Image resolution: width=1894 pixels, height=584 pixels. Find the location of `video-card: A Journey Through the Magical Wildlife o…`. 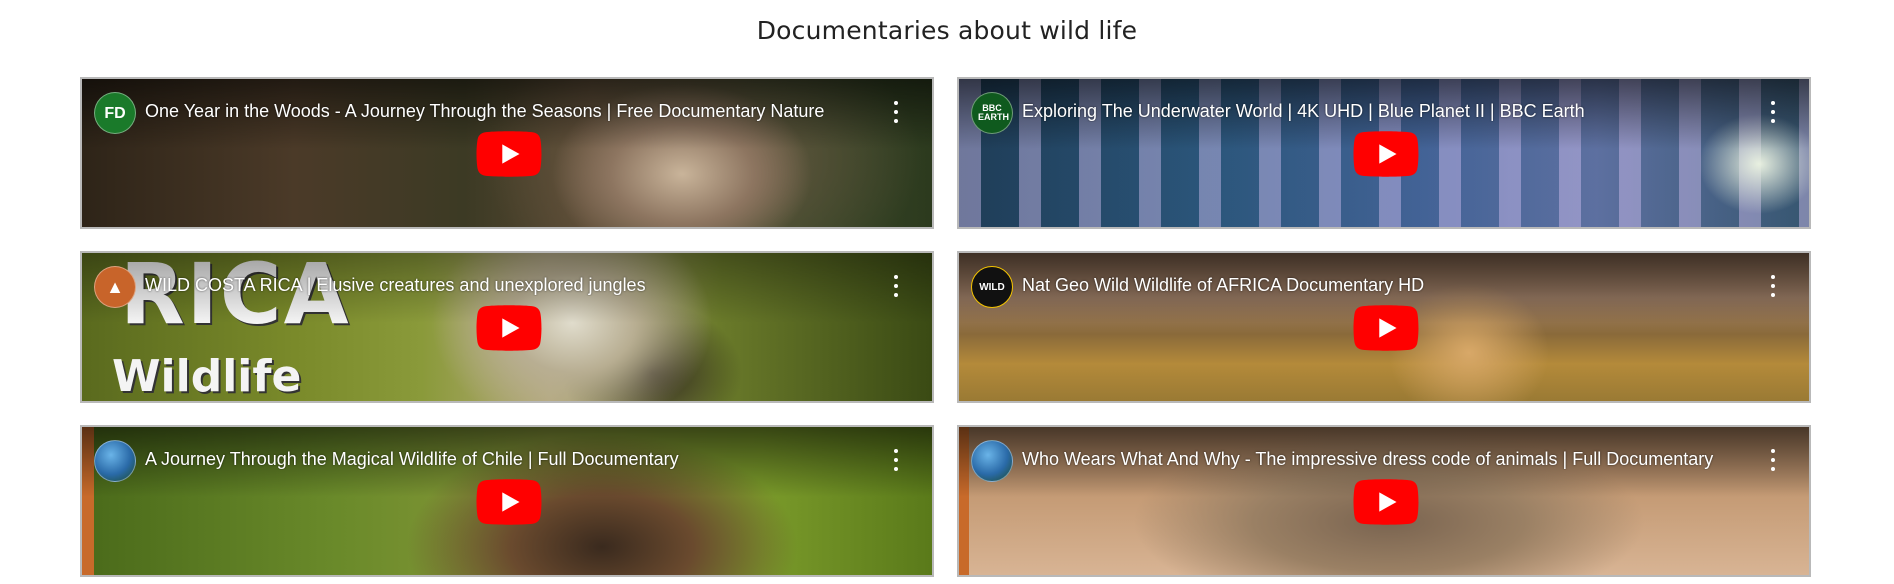

video-card: A Journey Through the Magical Wildlife o… is located at coordinates (507, 501).